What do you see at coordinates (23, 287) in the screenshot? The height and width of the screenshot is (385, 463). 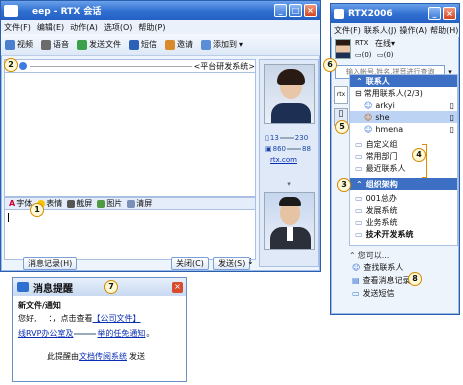 I see `notice-icon` at bounding box center [23, 287].